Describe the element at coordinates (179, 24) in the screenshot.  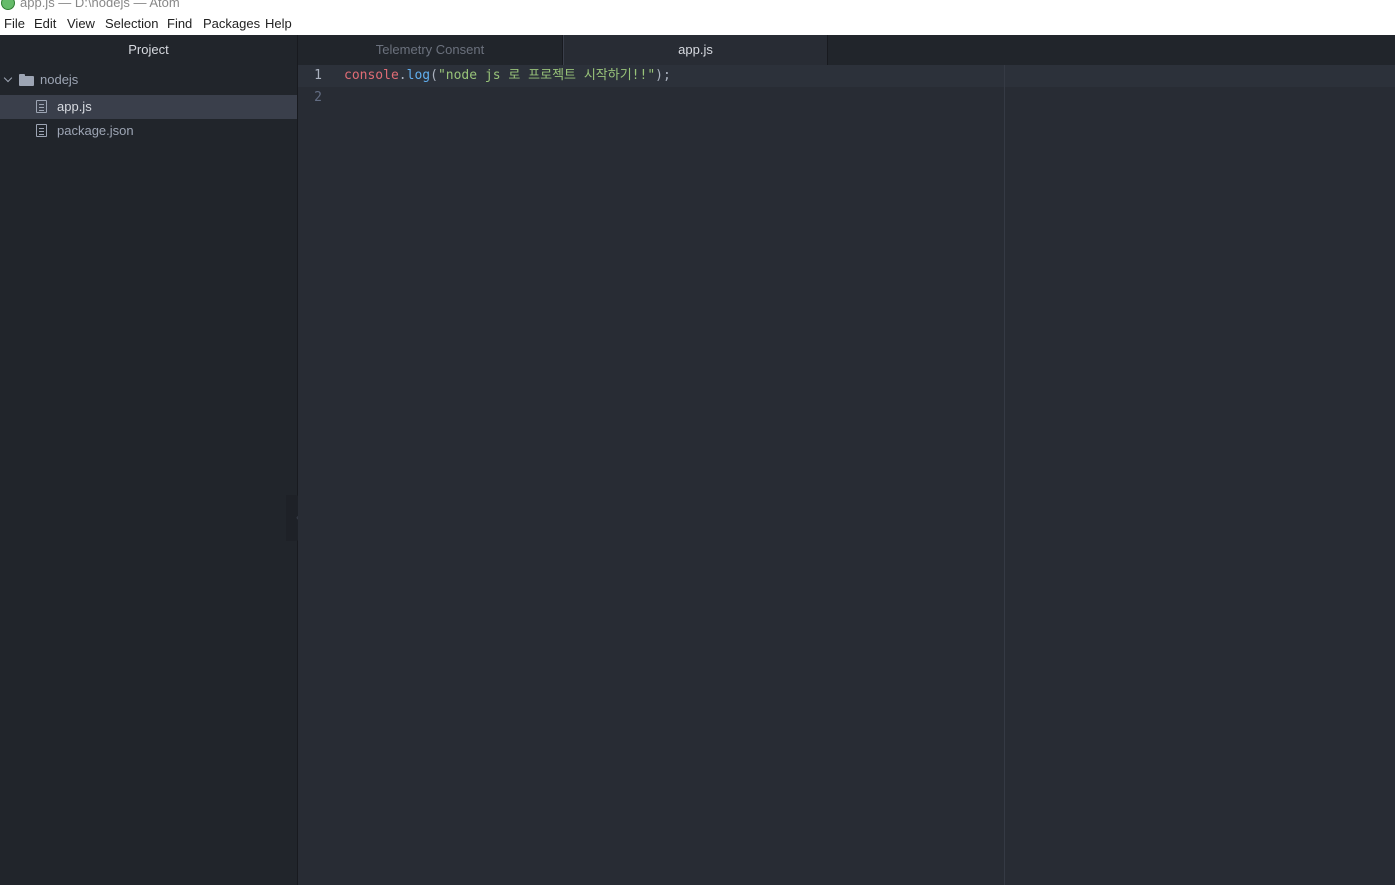
I see `menu-find: Find` at that location.